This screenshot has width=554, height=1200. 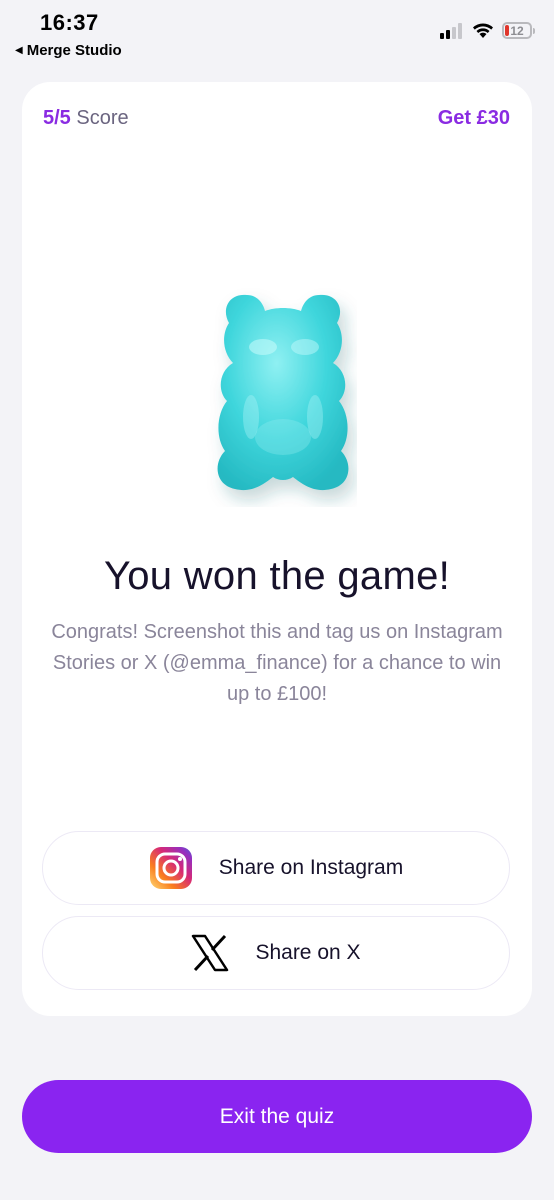 I want to click on instagram-icon, so click(x=171, y=868).